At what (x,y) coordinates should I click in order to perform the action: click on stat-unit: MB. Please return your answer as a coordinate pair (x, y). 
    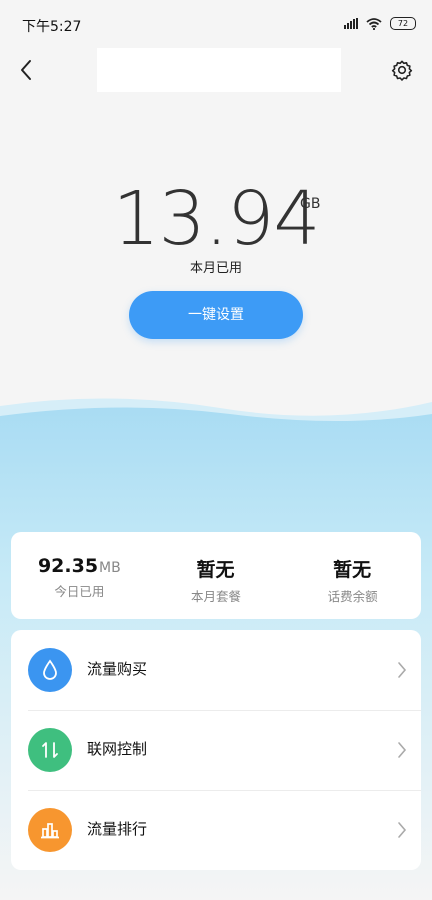
    Looking at the image, I should click on (110, 568).